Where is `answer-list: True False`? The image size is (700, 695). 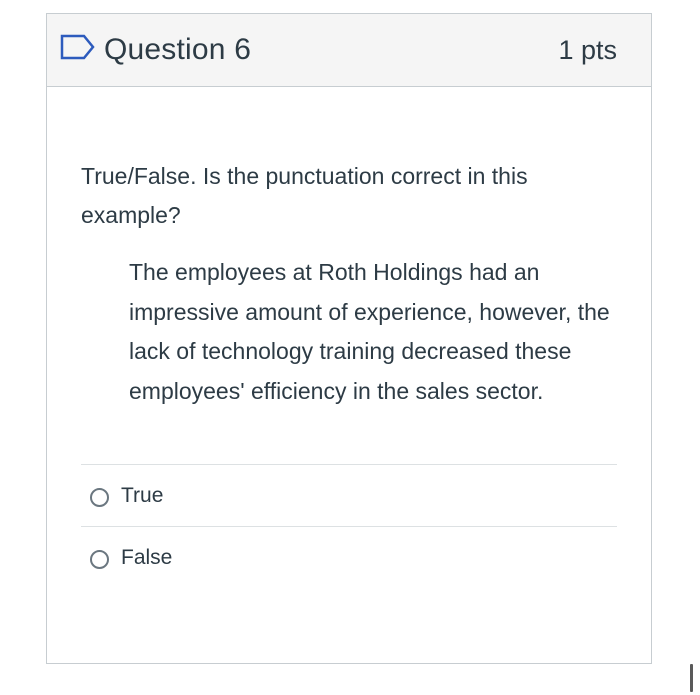 answer-list: True False is located at coordinates (349, 526).